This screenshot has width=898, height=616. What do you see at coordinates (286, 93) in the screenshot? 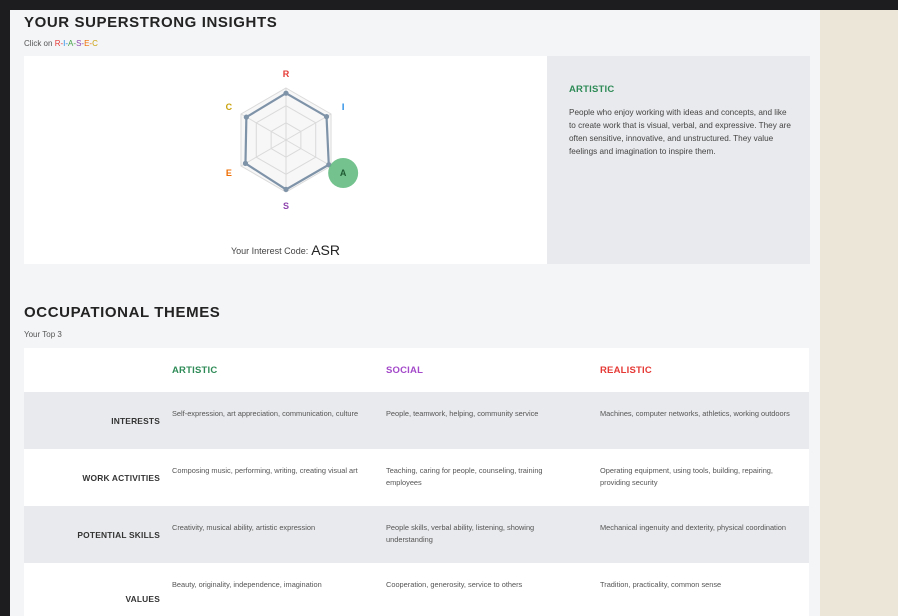
I see `radar-point-r` at bounding box center [286, 93].